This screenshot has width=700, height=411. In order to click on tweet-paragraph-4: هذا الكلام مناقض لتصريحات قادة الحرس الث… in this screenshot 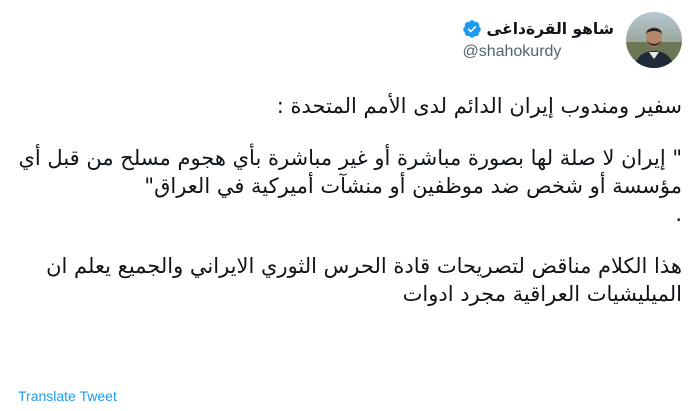, I will do `click(364, 280)`.